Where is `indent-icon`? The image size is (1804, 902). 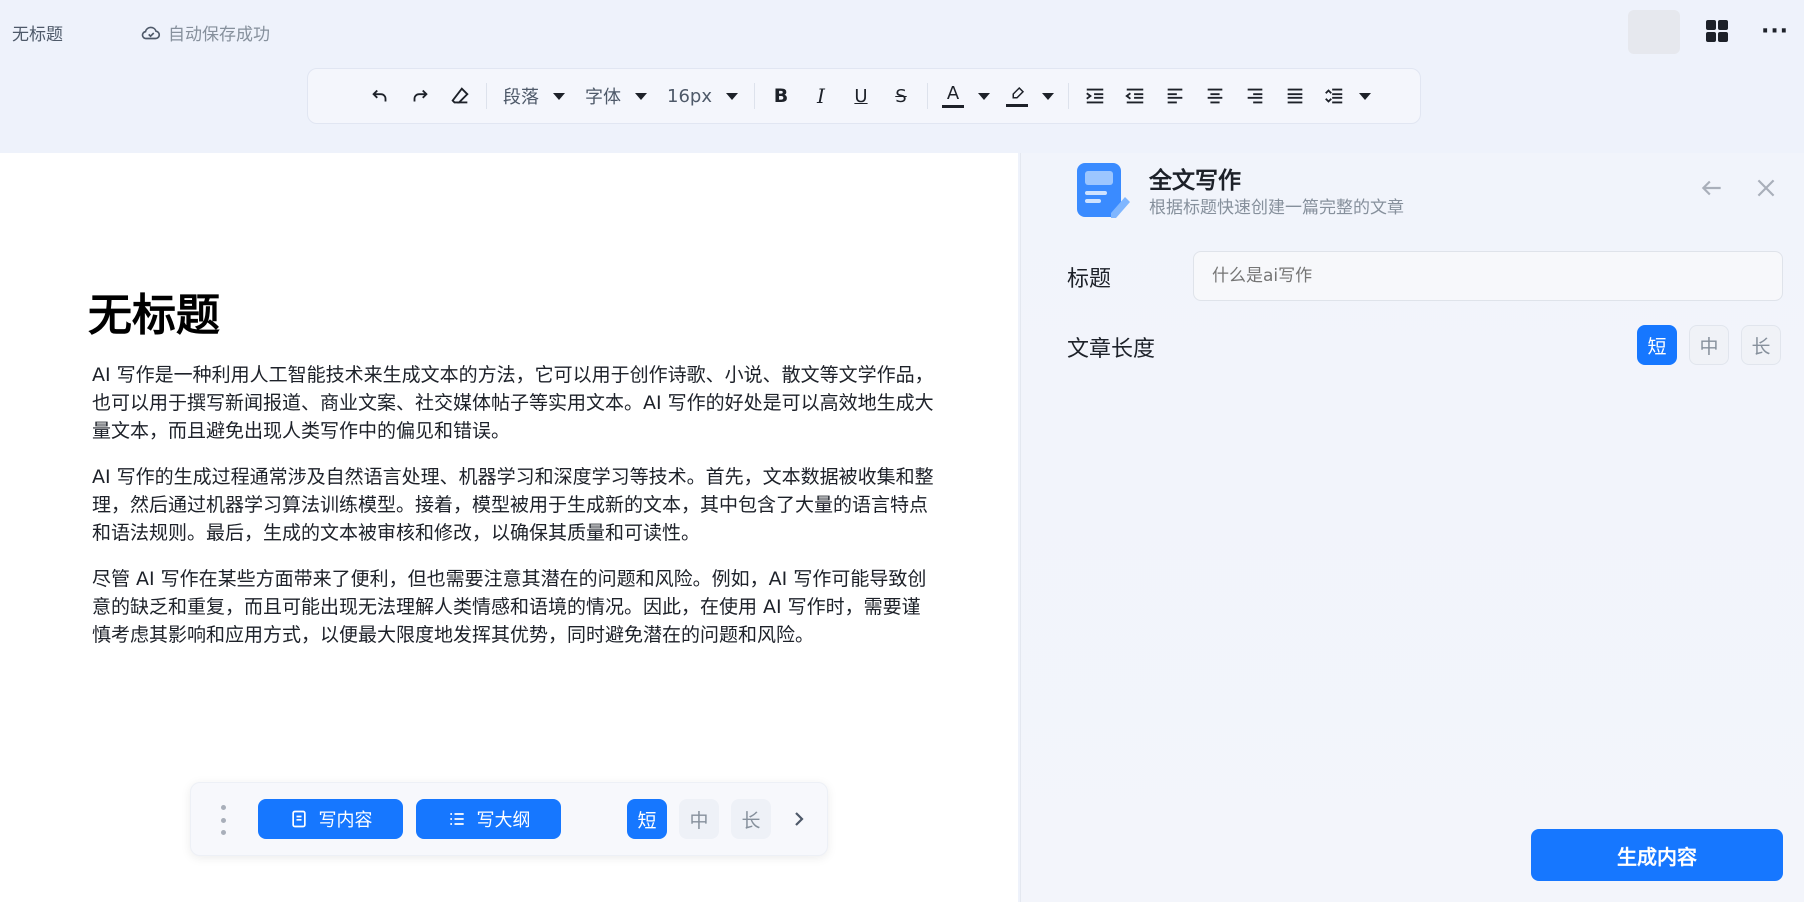 indent-icon is located at coordinates (1095, 96).